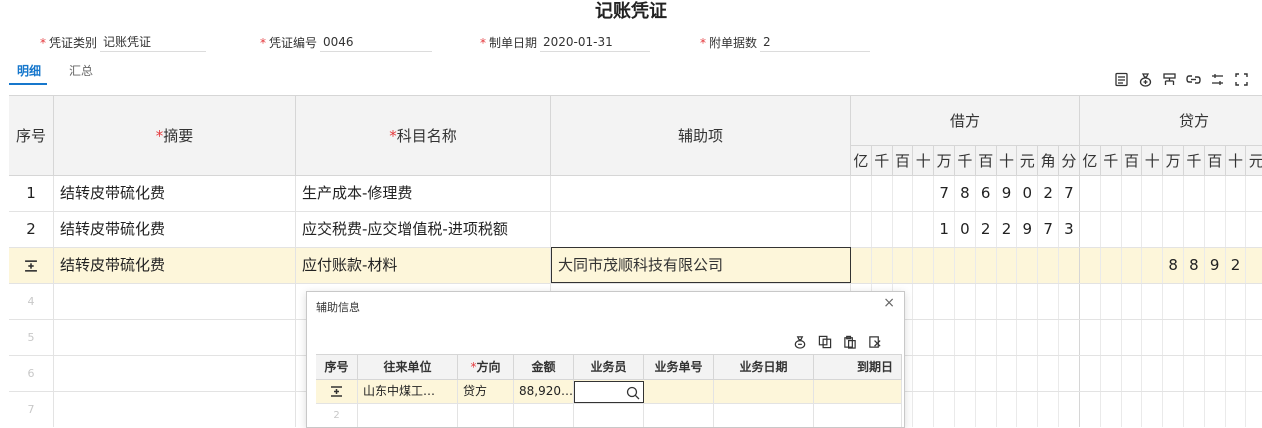 The width and height of the screenshot is (1262, 428). Describe the element at coordinates (376, 42) in the screenshot. I see `voucher-number-input: 0046` at that location.